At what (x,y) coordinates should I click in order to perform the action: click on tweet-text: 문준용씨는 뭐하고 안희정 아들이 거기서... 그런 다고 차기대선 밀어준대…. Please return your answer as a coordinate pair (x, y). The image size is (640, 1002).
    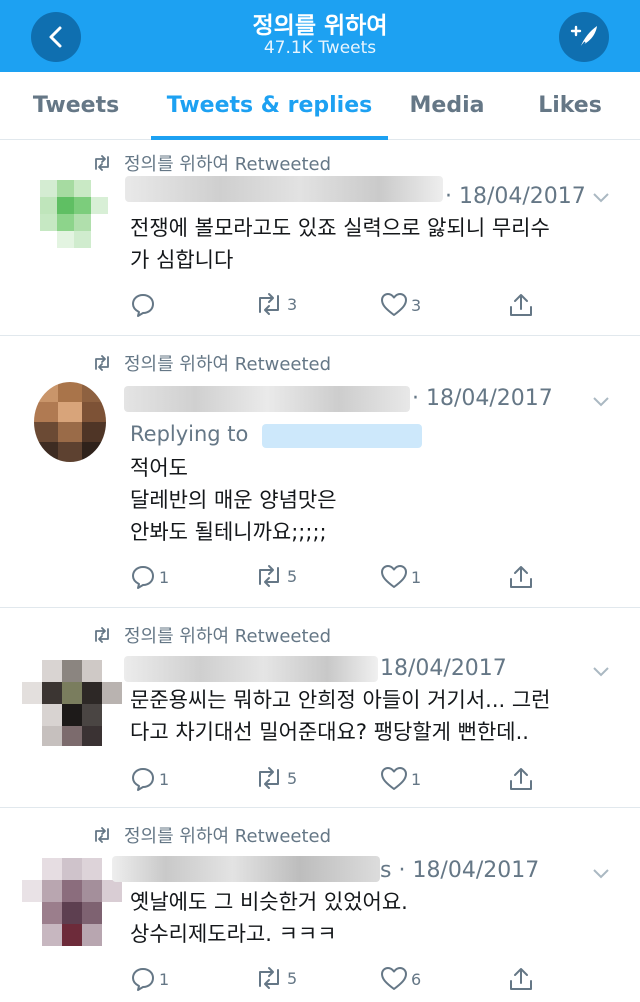
    Looking at the image, I should click on (340, 716).